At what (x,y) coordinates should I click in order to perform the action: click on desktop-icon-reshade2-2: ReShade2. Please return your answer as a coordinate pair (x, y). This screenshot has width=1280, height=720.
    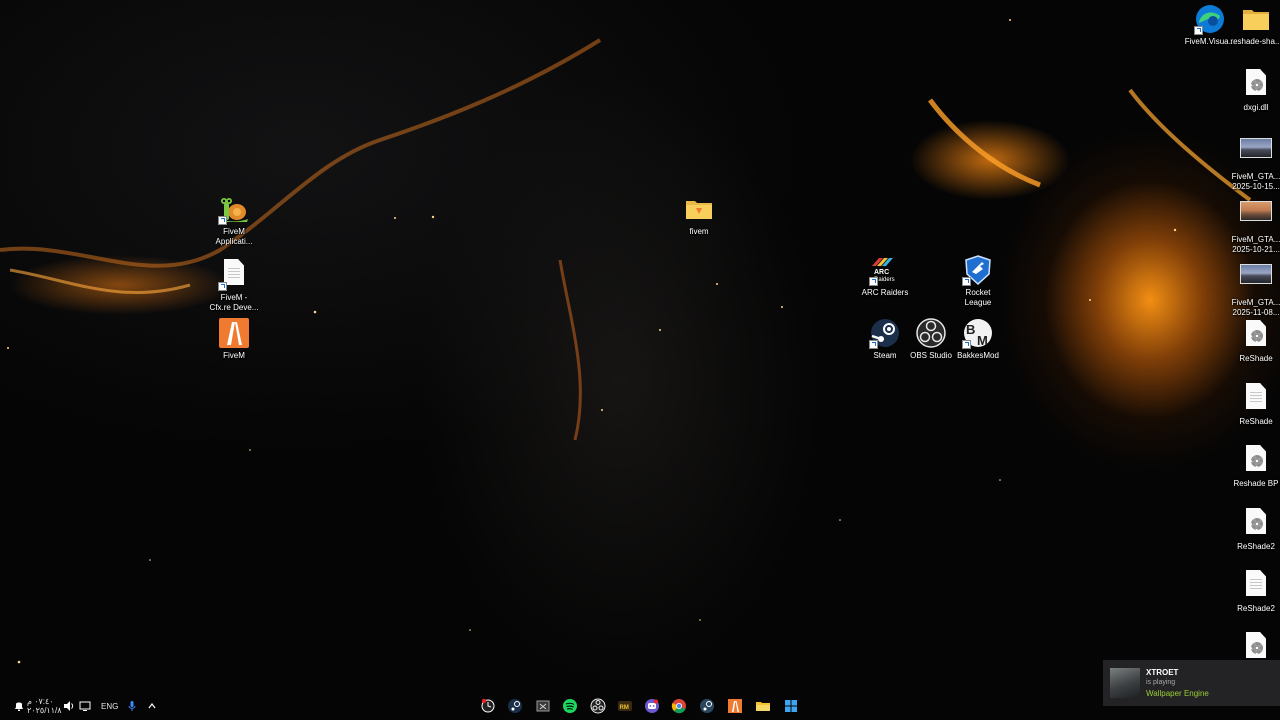
    Looking at the image, I should click on (1252, 590).